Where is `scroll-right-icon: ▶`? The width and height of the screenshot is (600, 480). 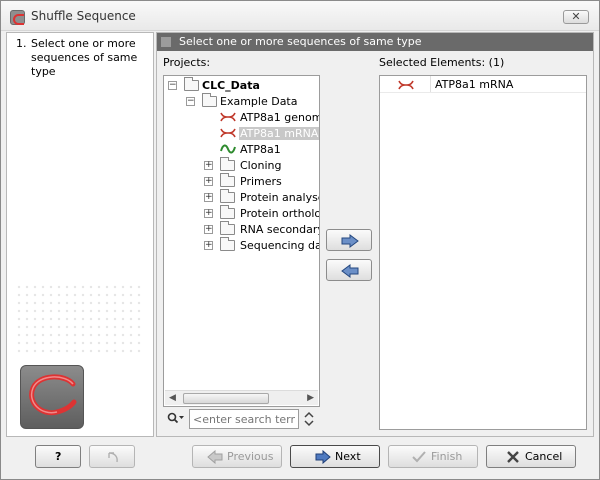
scroll-right-icon: ▶ is located at coordinates (310, 398).